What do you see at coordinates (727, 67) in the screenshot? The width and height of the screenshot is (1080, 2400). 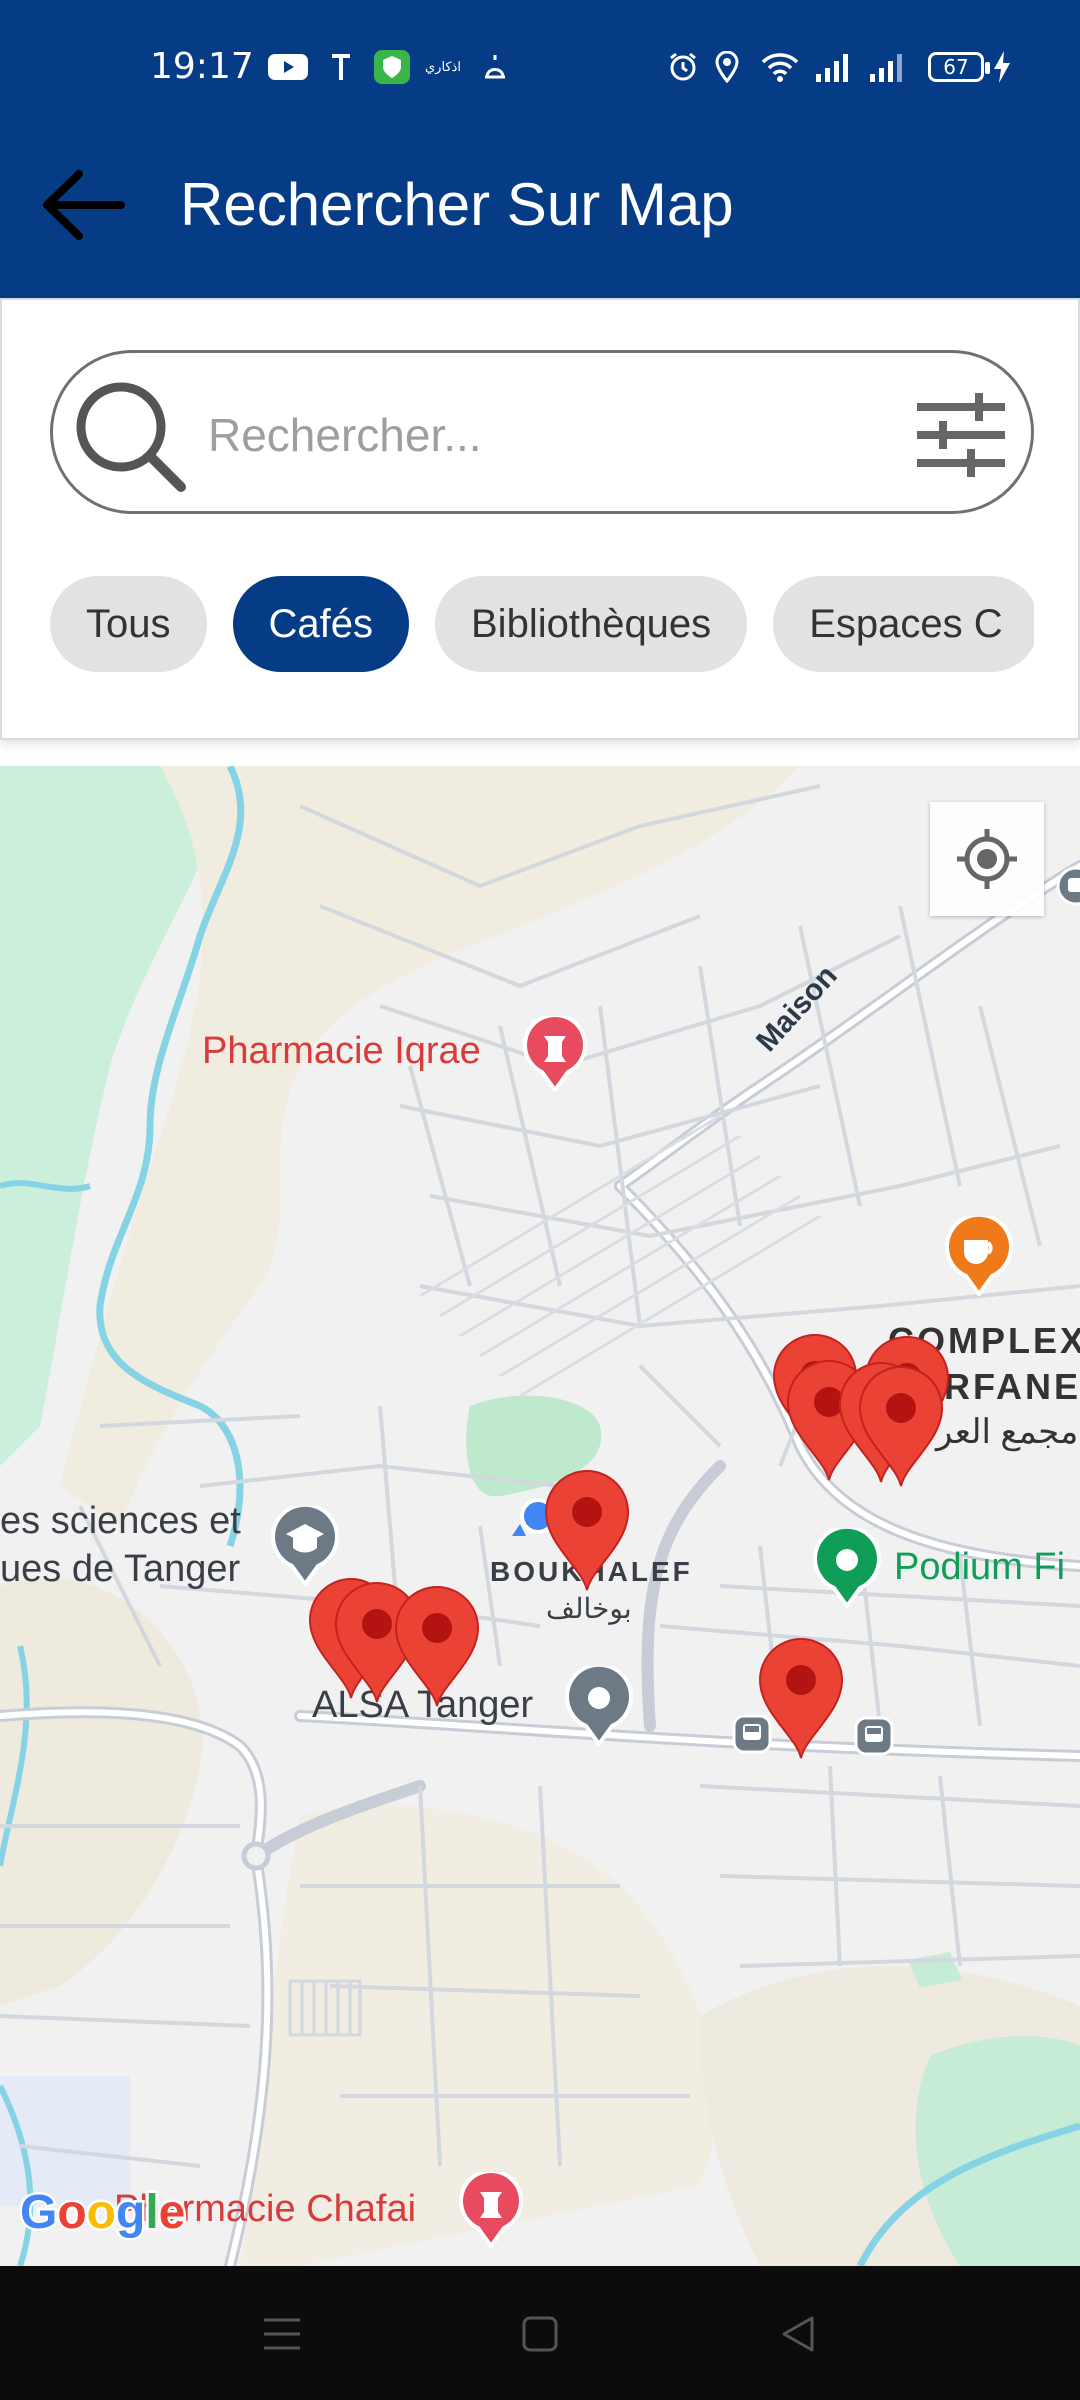 I see `location-icon` at bounding box center [727, 67].